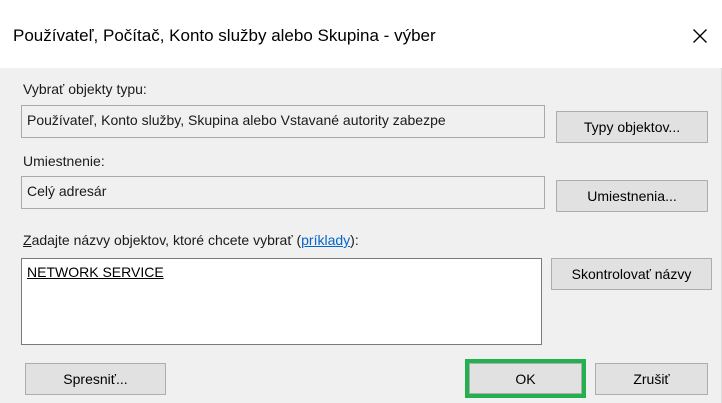 The image size is (722, 403). What do you see at coordinates (325, 240) in the screenshot?
I see `examples-link: príklady` at bounding box center [325, 240].